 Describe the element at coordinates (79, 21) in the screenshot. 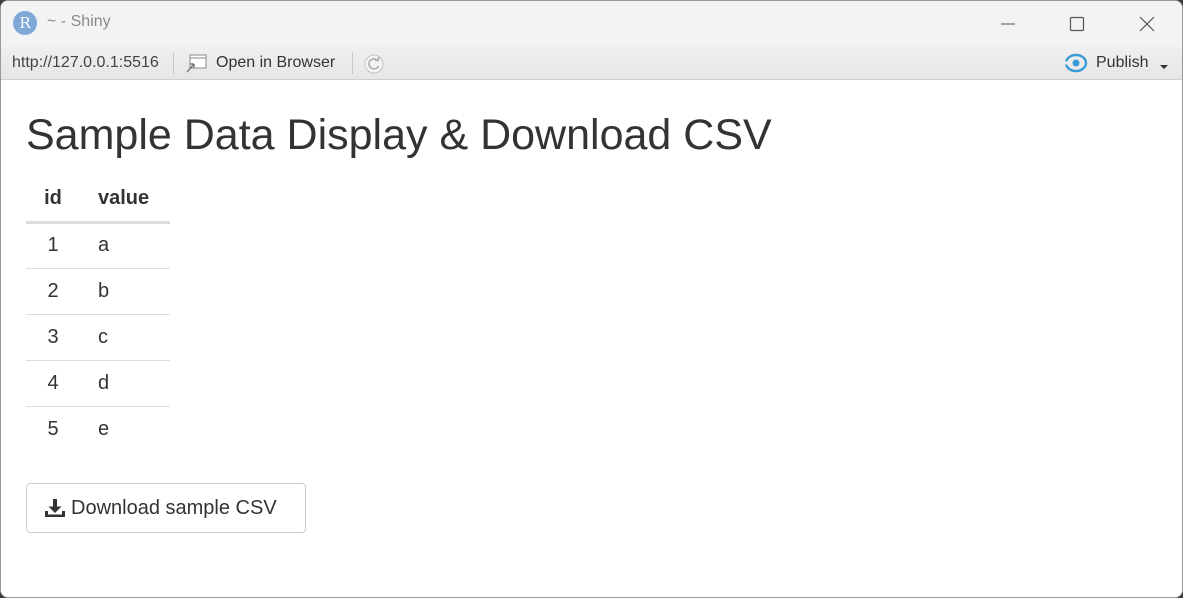

I see `window-title: ~ - Shiny` at that location.